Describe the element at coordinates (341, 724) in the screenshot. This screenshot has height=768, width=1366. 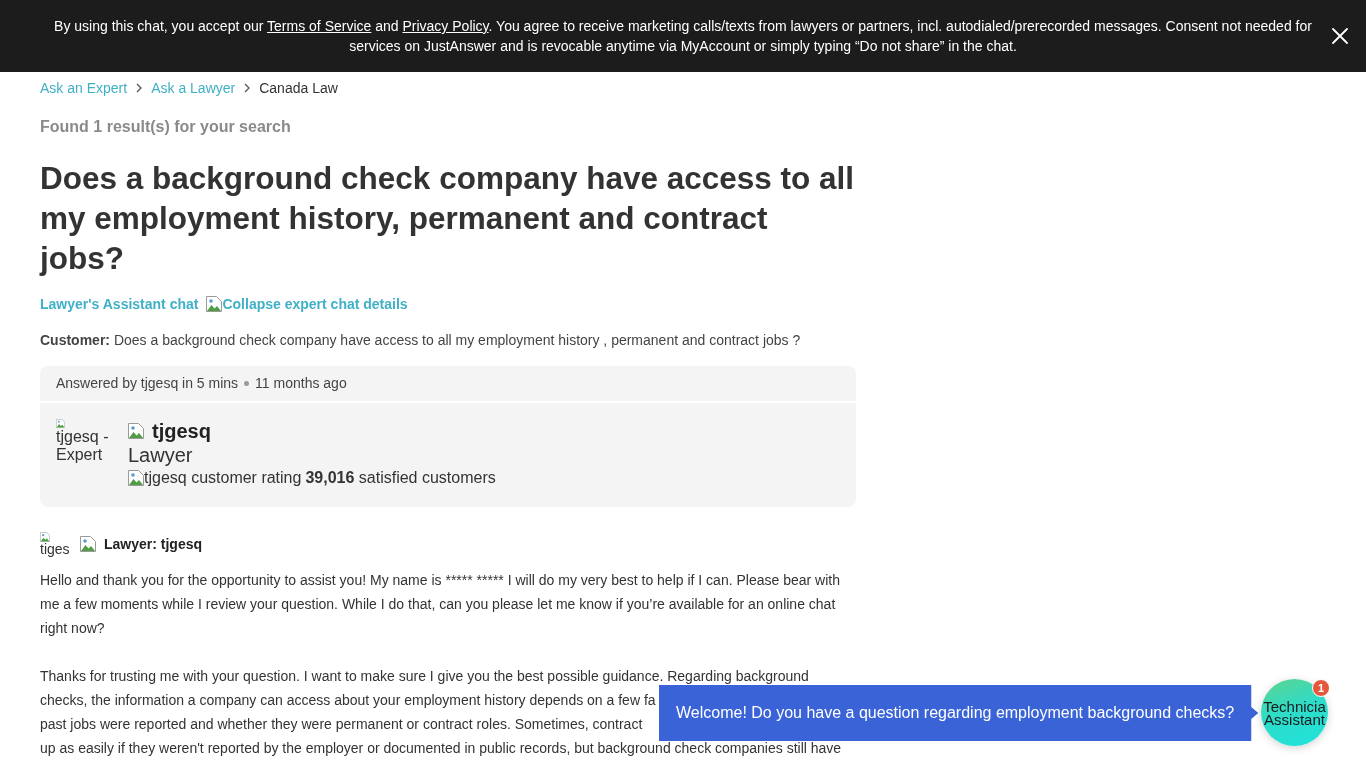
I see `paragraph-line: past jobs were reported and whether they were permanent or contract roles. Sometimes, contract` at that location.